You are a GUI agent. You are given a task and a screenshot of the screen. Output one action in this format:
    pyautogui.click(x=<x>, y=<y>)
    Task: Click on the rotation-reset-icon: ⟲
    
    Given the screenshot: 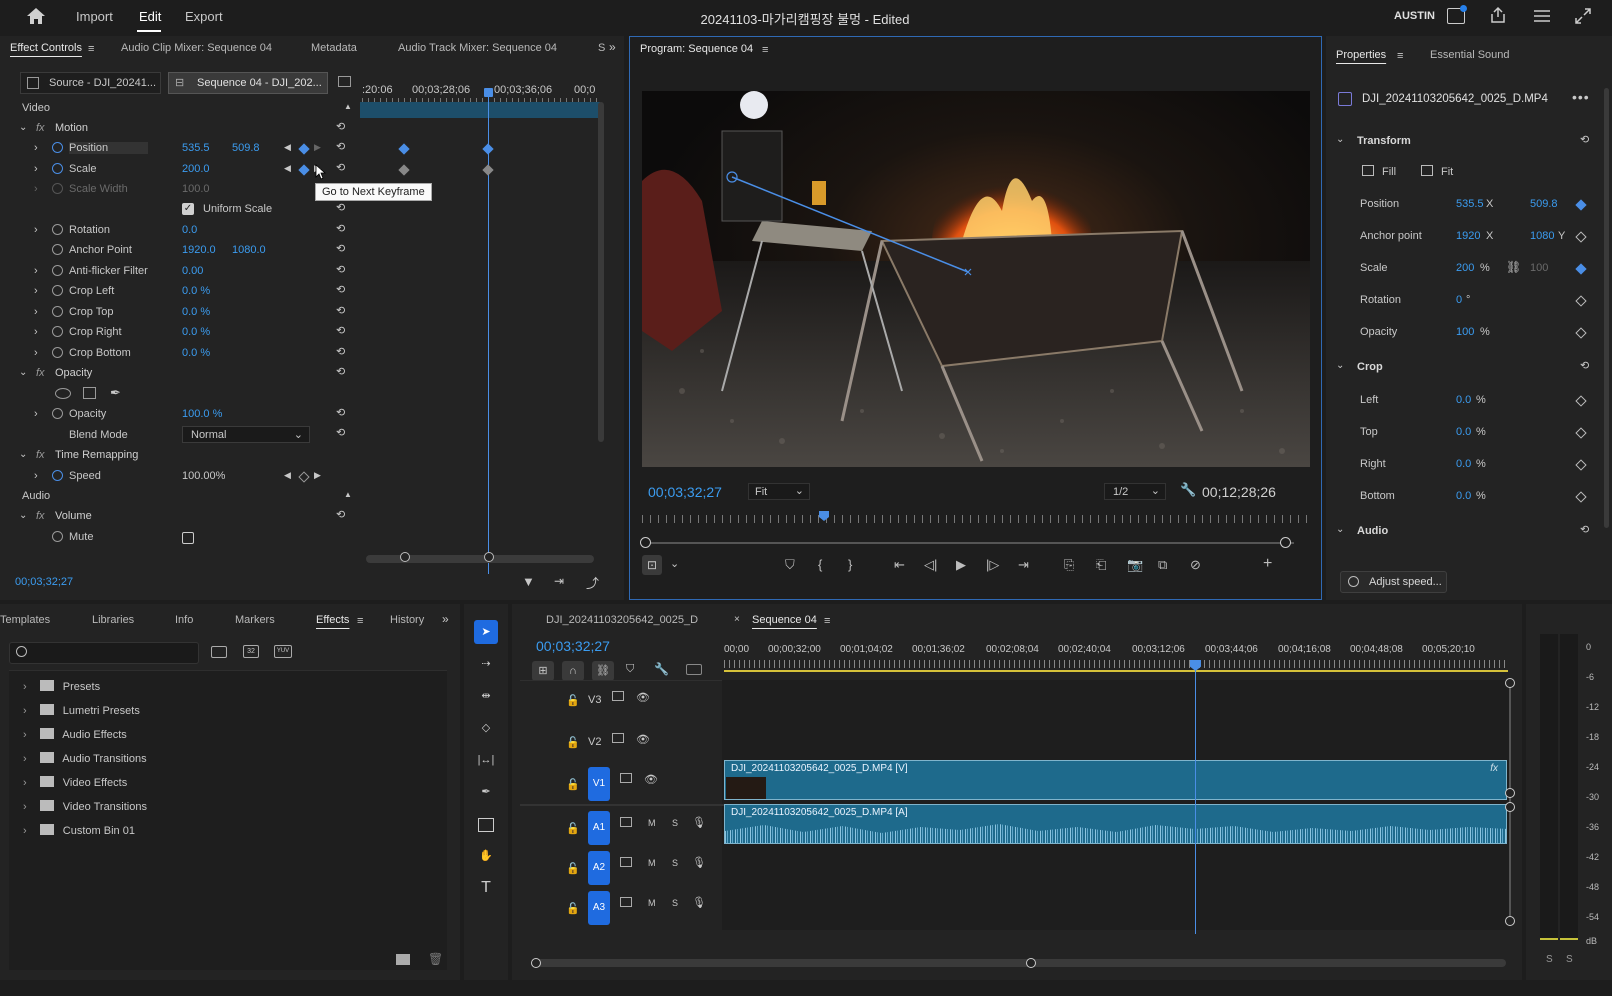 What is the action you would take?
    pyautogui.click(x=340, y=228)
    